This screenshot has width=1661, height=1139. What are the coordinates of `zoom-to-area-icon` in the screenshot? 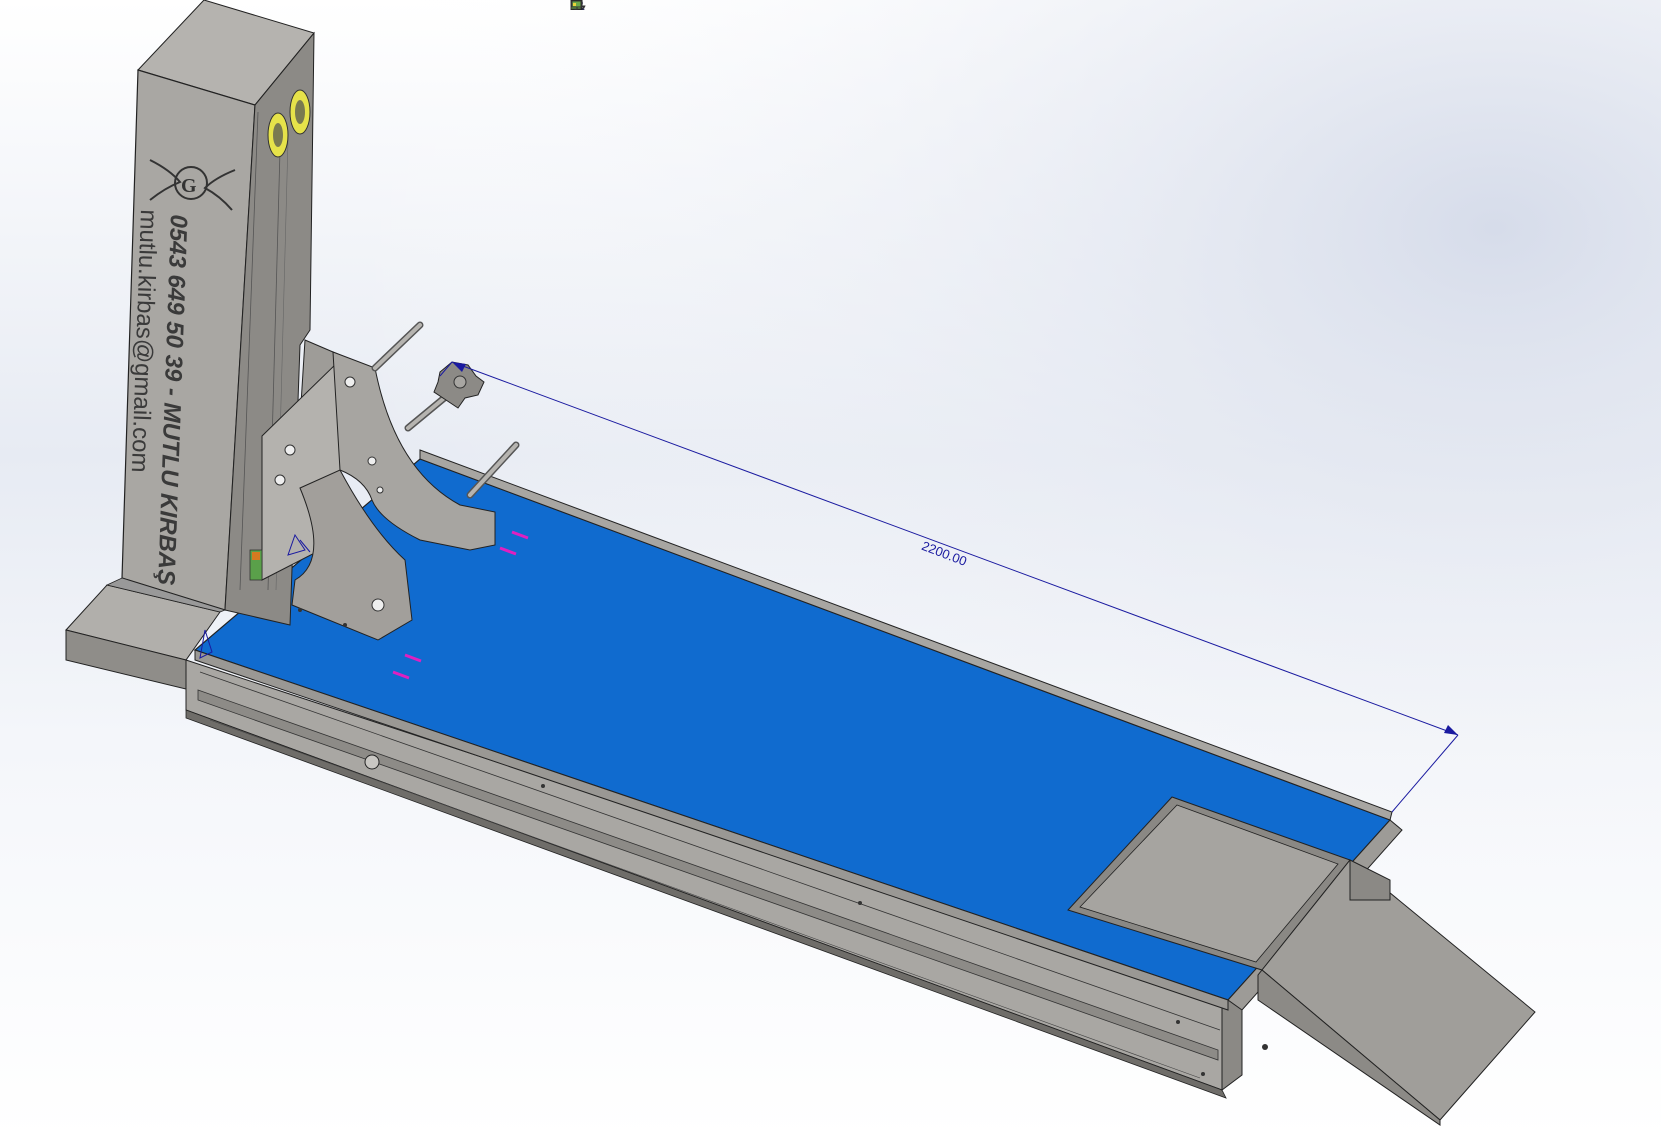 It's located at (593, 6).